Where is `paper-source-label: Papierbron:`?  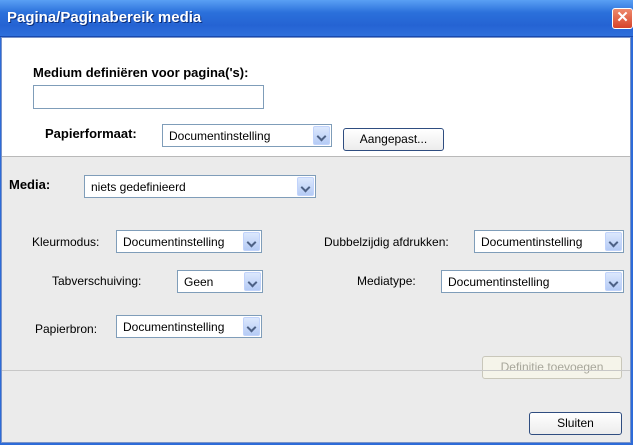 paper-source-label: Papierbron: is located at coordinates (66, 329).